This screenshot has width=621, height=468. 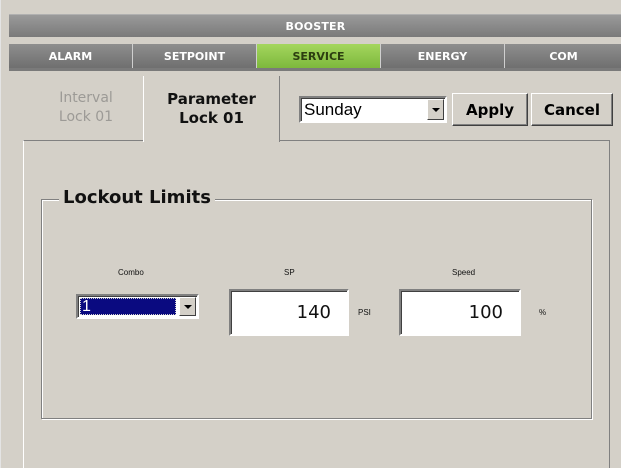 What do you see at coordinates (86, 108) in the screenshot?
I see `subtab-interval-lock: Interval Lock 01` at bounding box center [86, 108].